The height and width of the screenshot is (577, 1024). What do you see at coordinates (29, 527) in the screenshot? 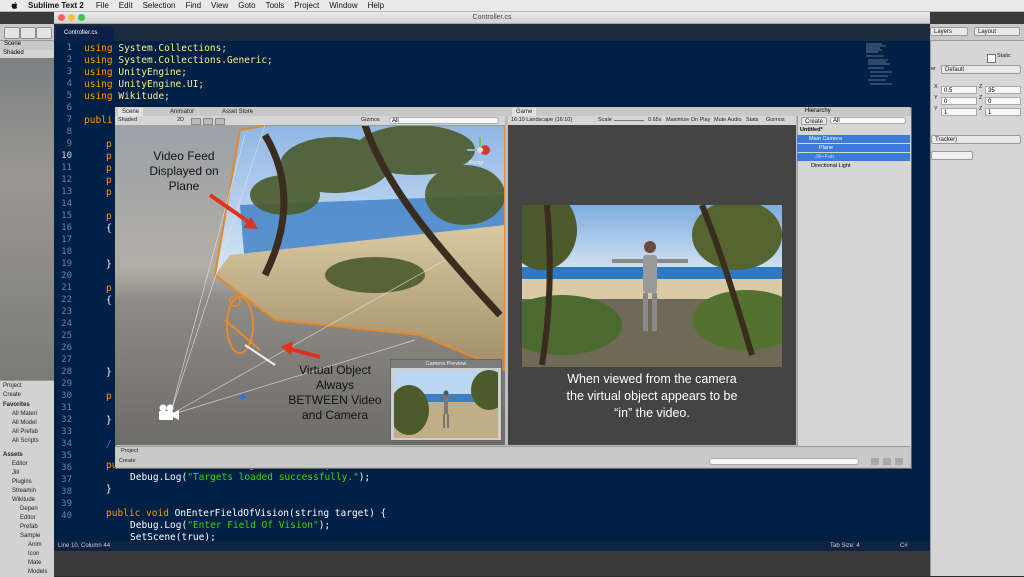
I see `asset-folder: Prefab` at bounding box center [29, 527].